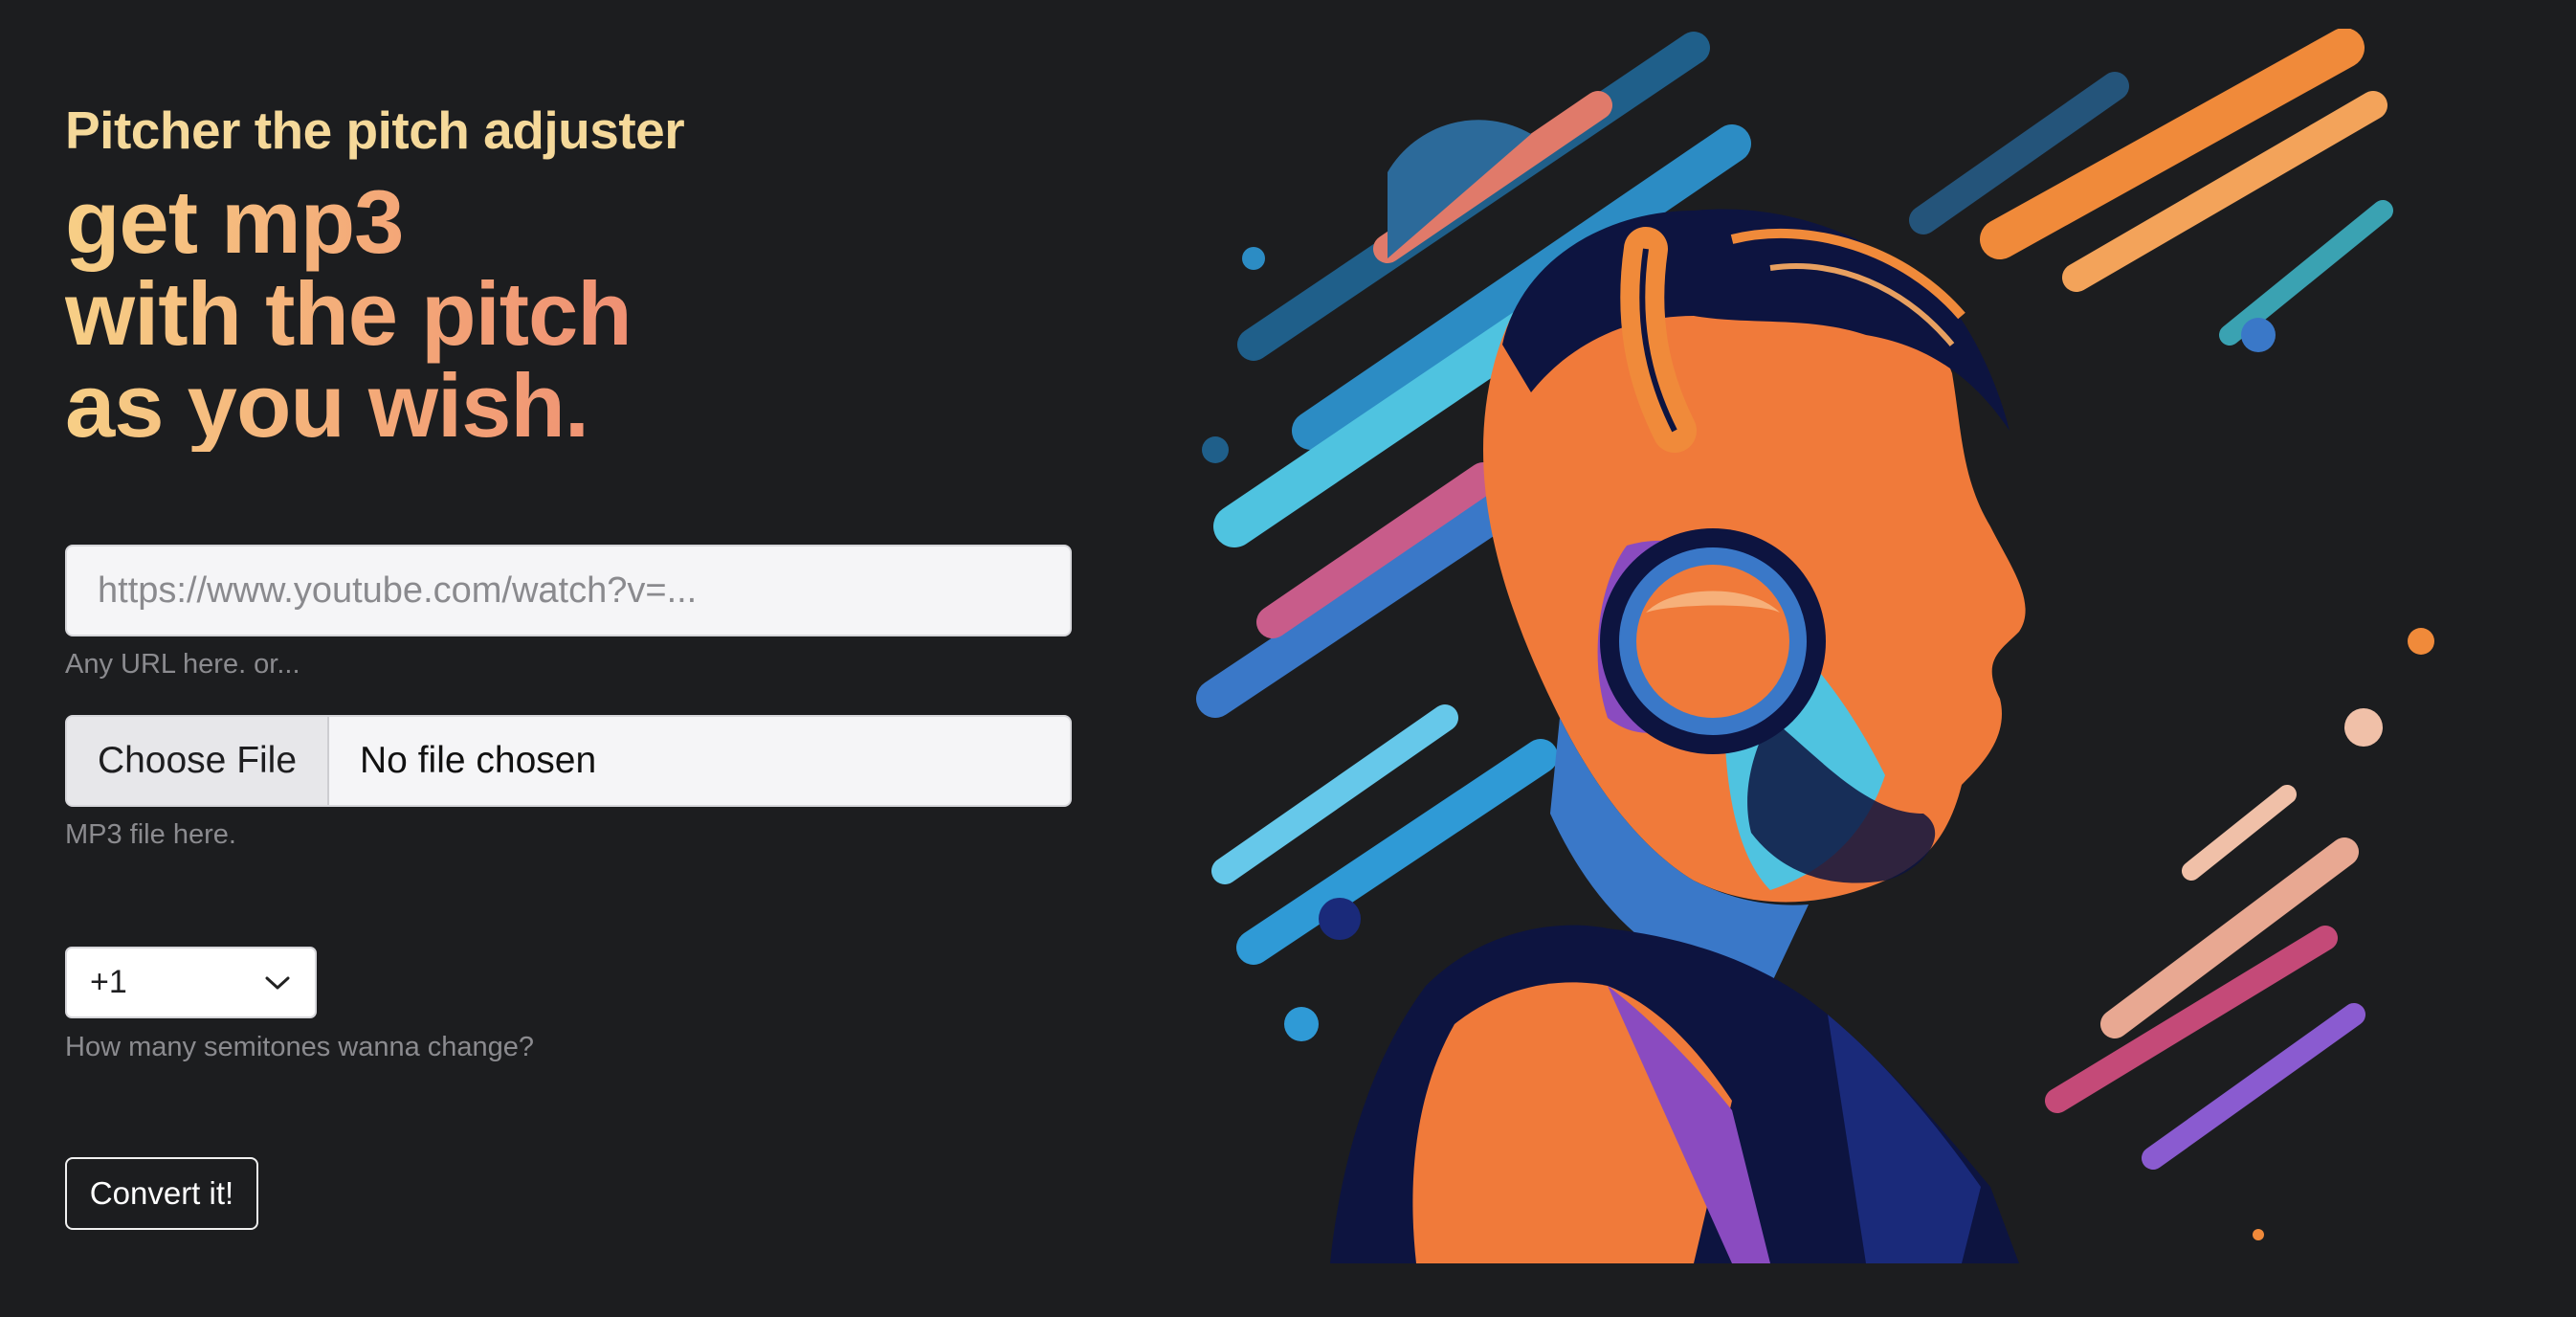  I want to click on headline: get mp3 with the pitch as you wish., so click(348, 314).